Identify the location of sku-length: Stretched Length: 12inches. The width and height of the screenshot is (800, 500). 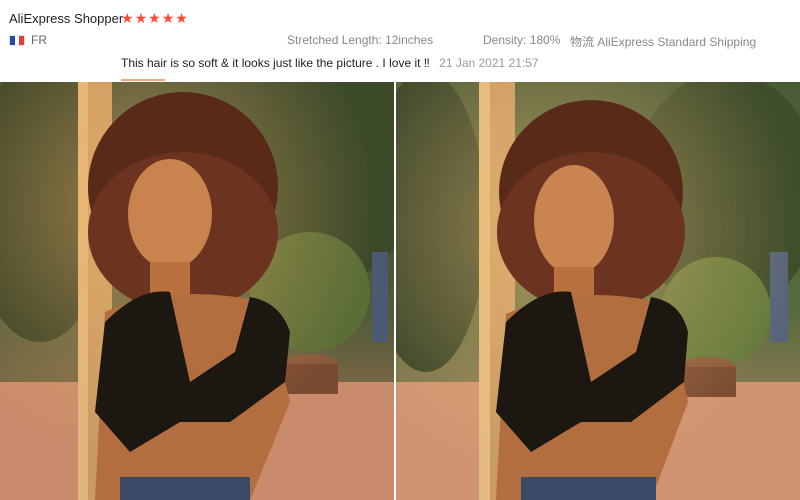
(360, 40).